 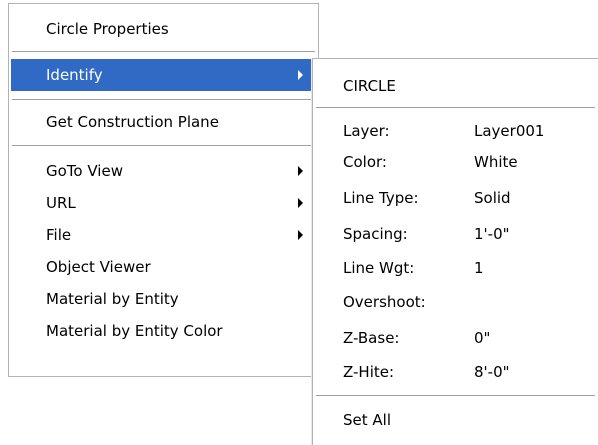 I want to click on property-key: Overshoot:, so click(x=384, y=302).